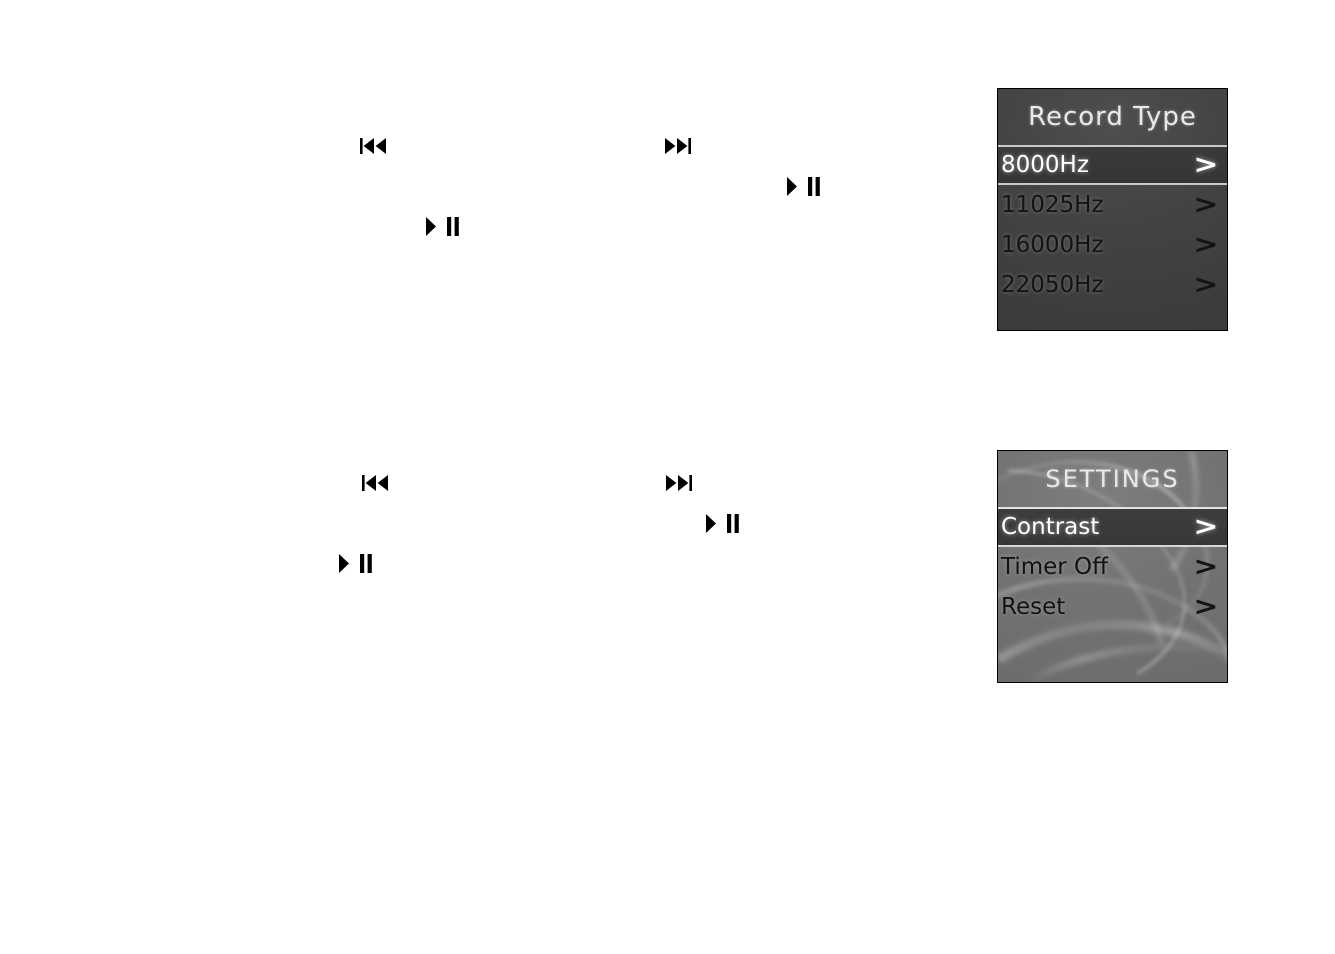 The width and height of the screenshot is (1335, 954). Describe the element at coordinates (1052, 285) in the screenshot. I see `record-type-item-label: 22050Hz` at that location.